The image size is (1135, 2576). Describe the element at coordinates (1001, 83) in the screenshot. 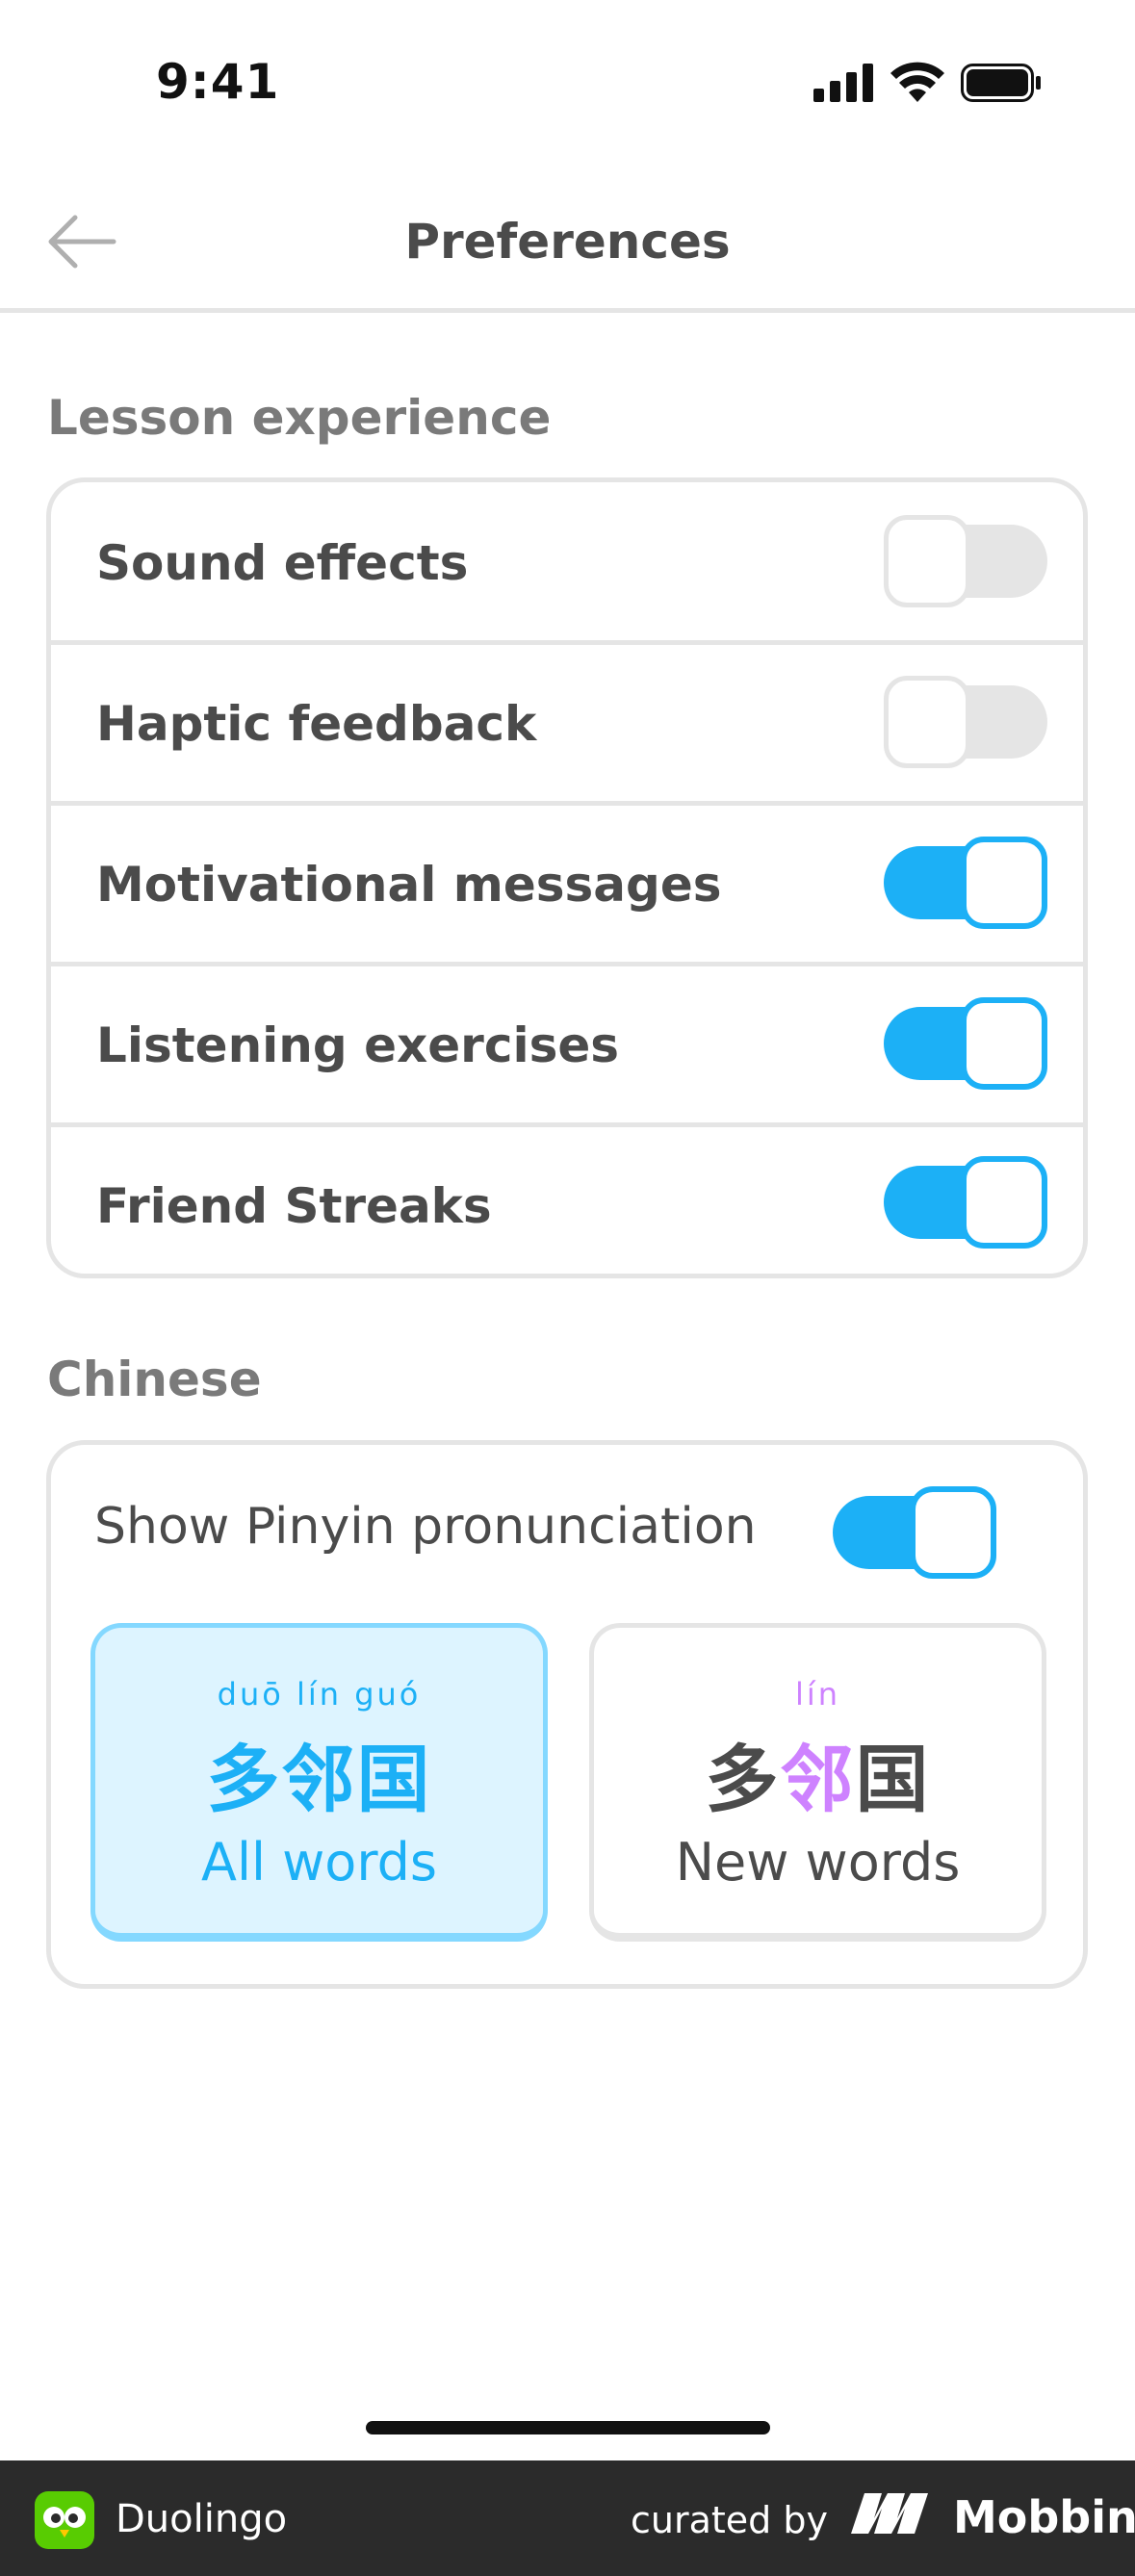

I see `battery-icon` at that location.